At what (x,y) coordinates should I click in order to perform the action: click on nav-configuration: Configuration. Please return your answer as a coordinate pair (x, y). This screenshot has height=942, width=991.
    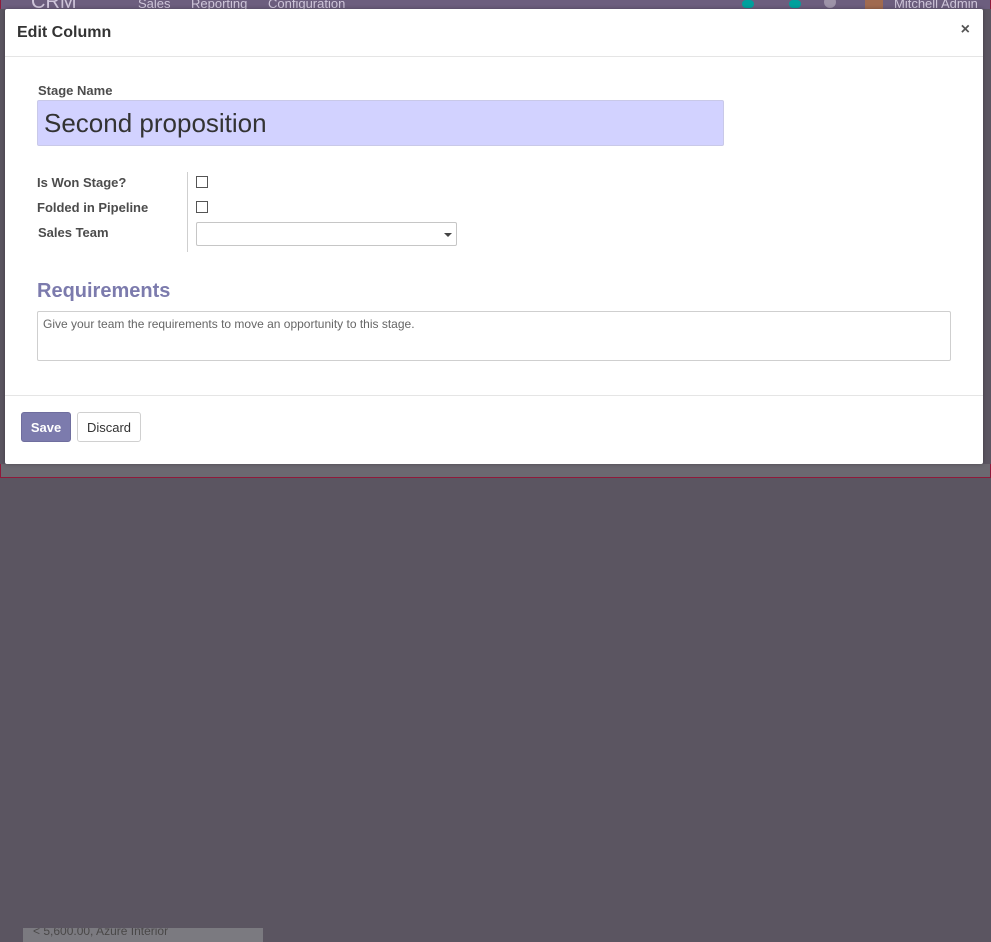
    Looking at the image, I should click on (307, 4).